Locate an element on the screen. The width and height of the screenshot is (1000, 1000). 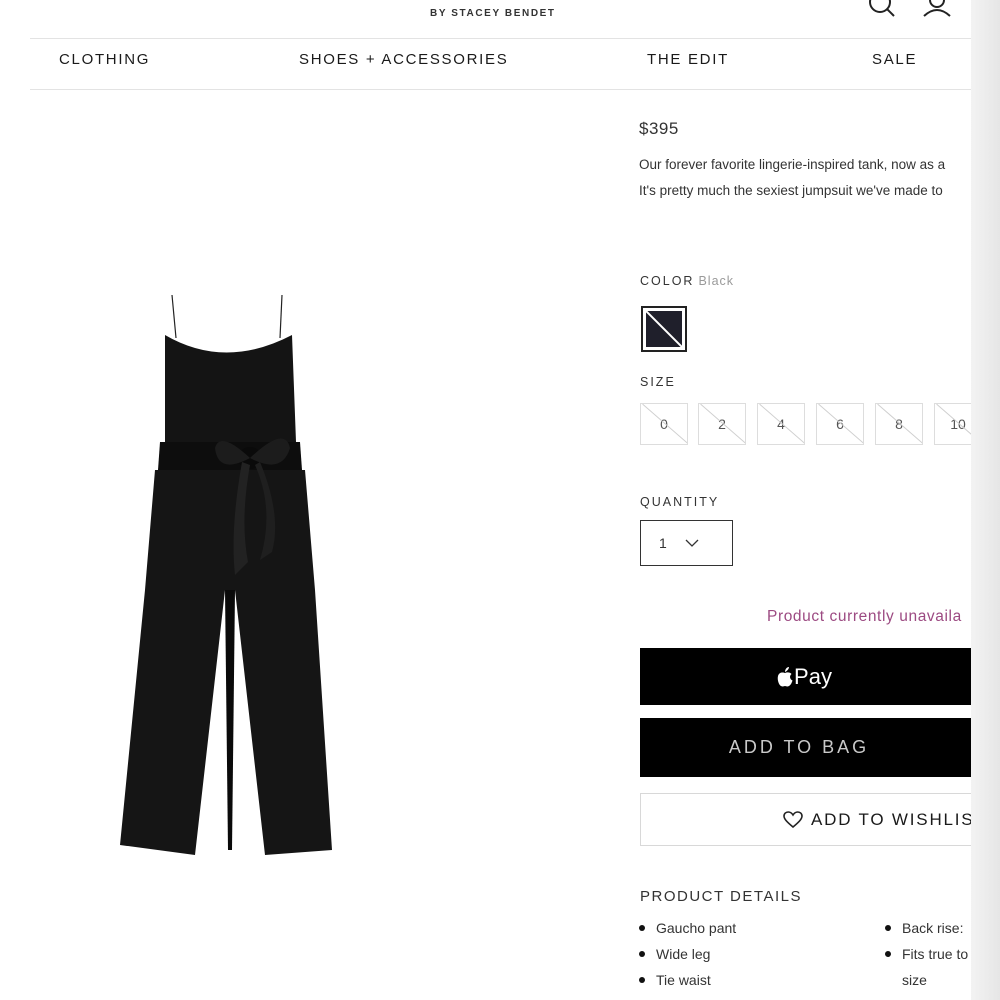
add-to-bag-label: ADD TO BAG is located at coordinates (799, 747).